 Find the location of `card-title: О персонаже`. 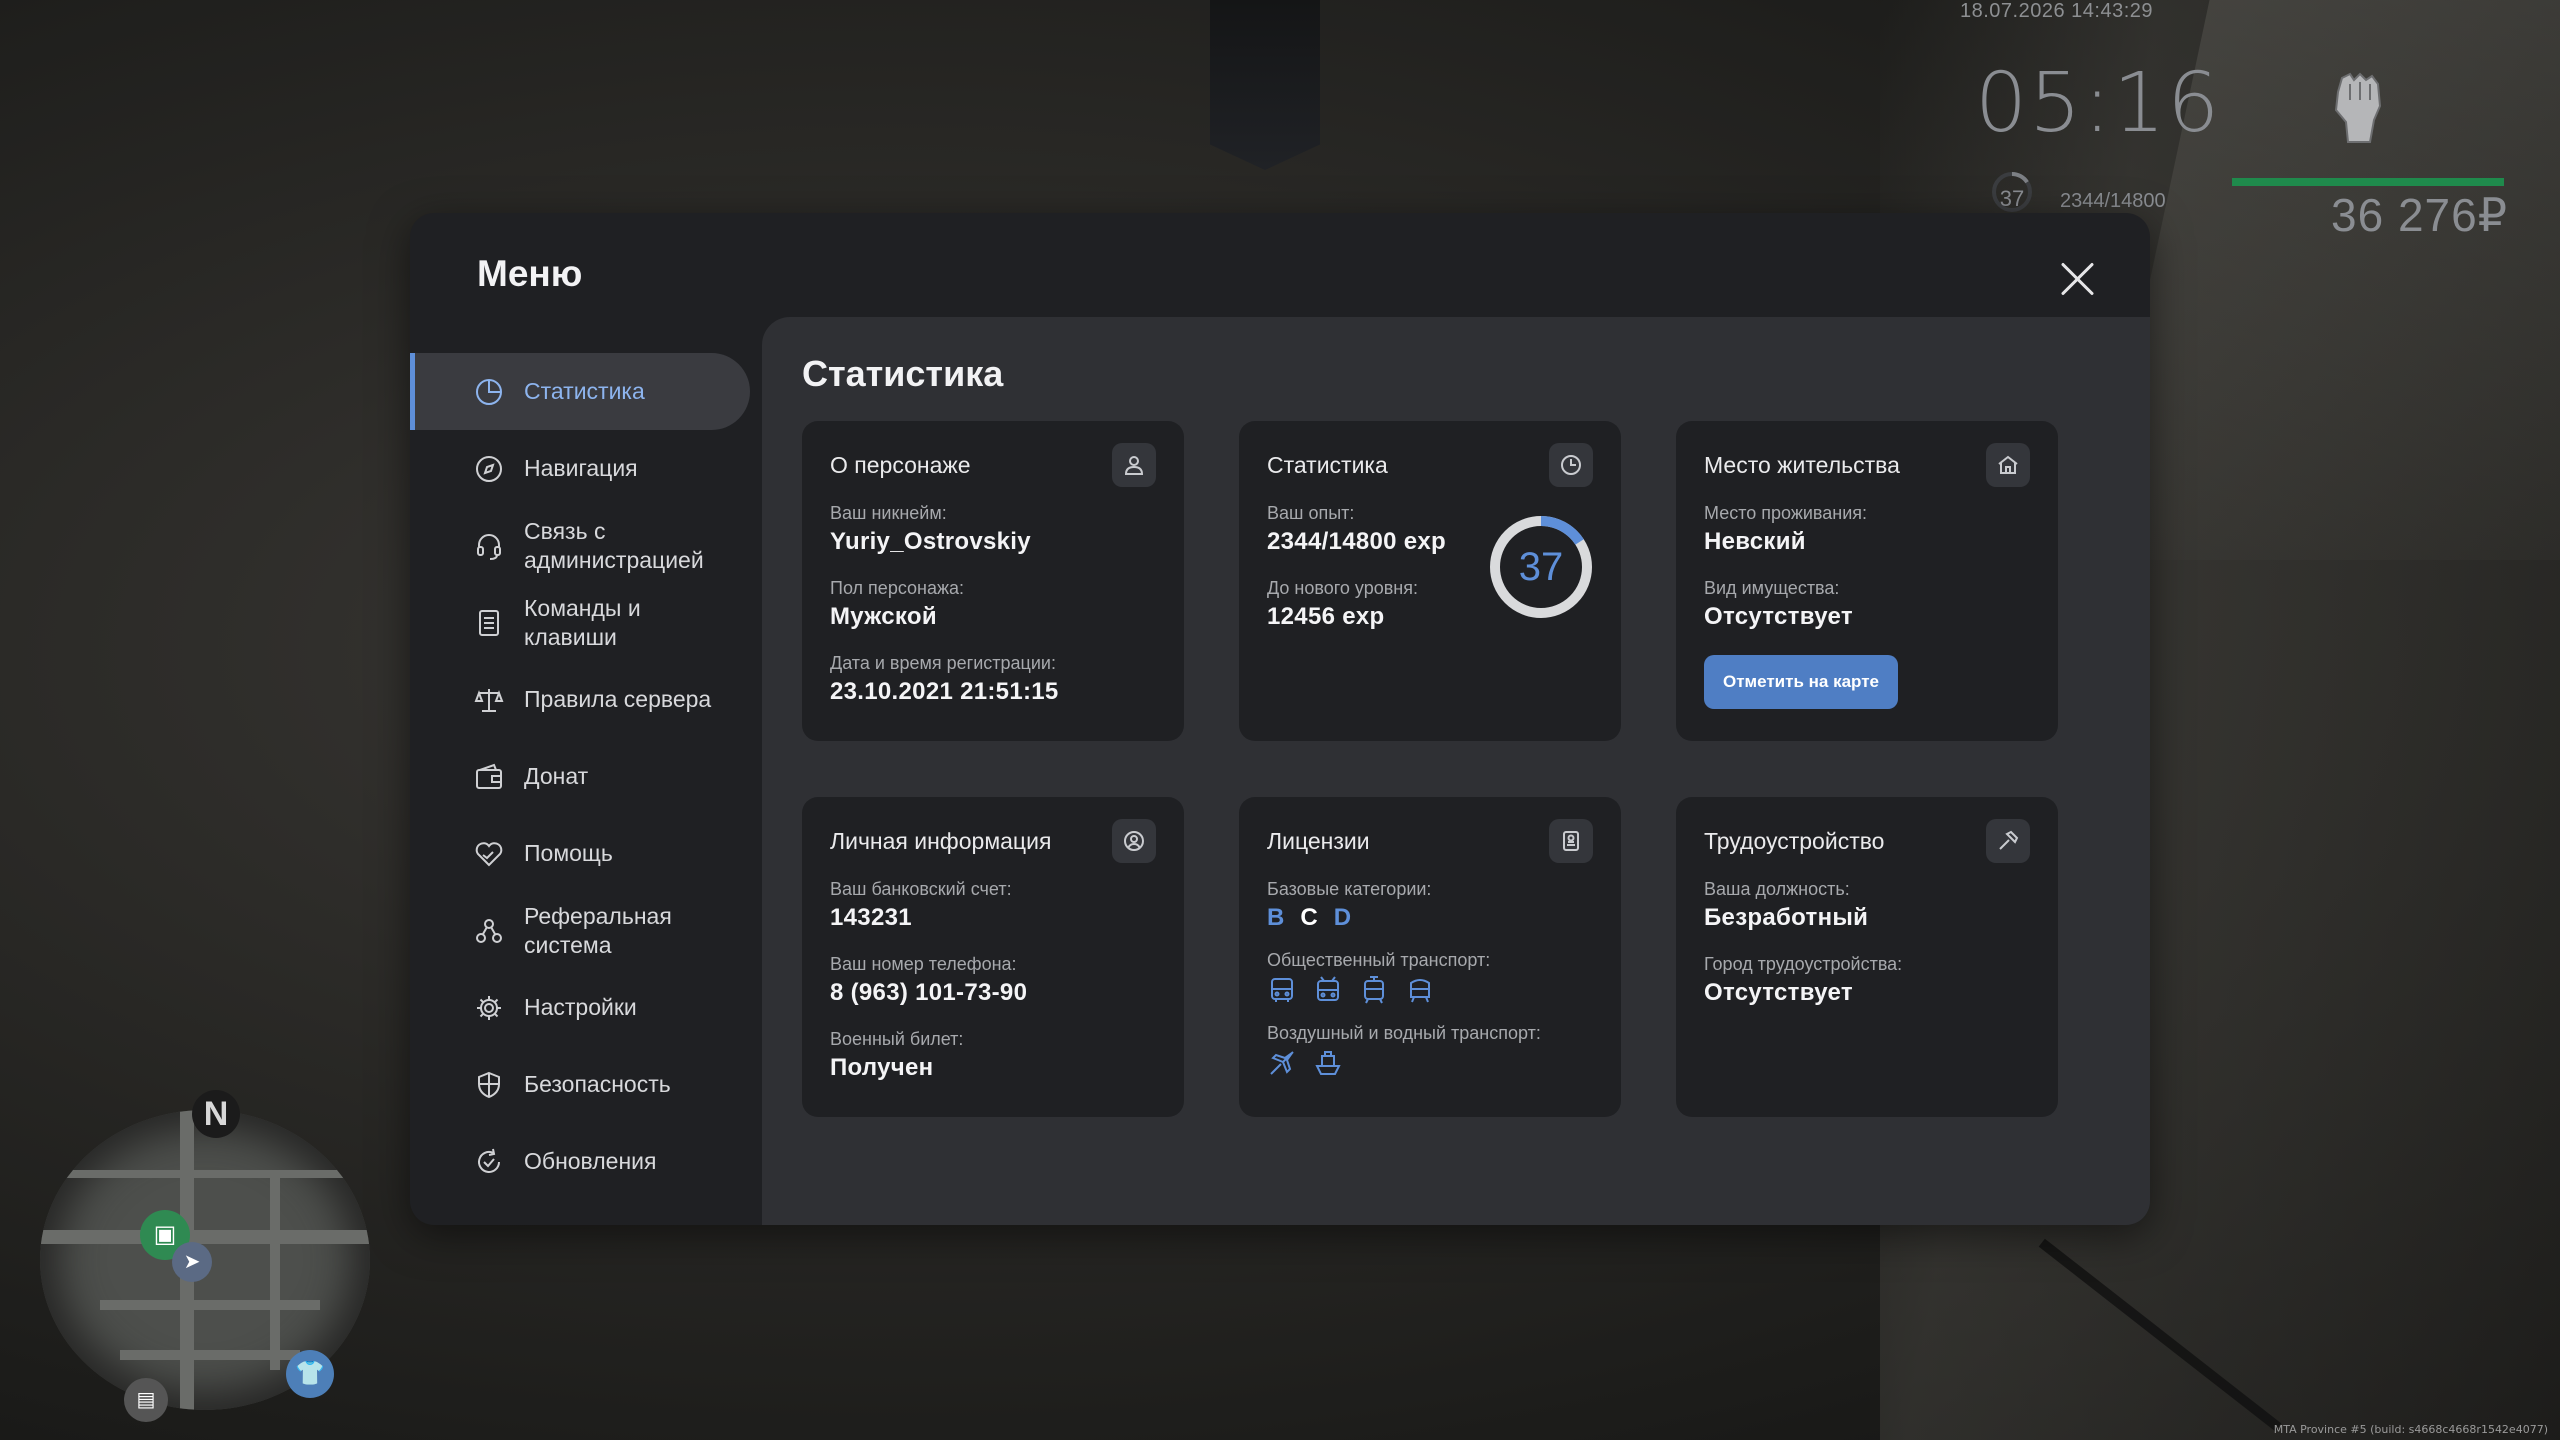

card-title: О персонаже is located at coordinates (900, 464).